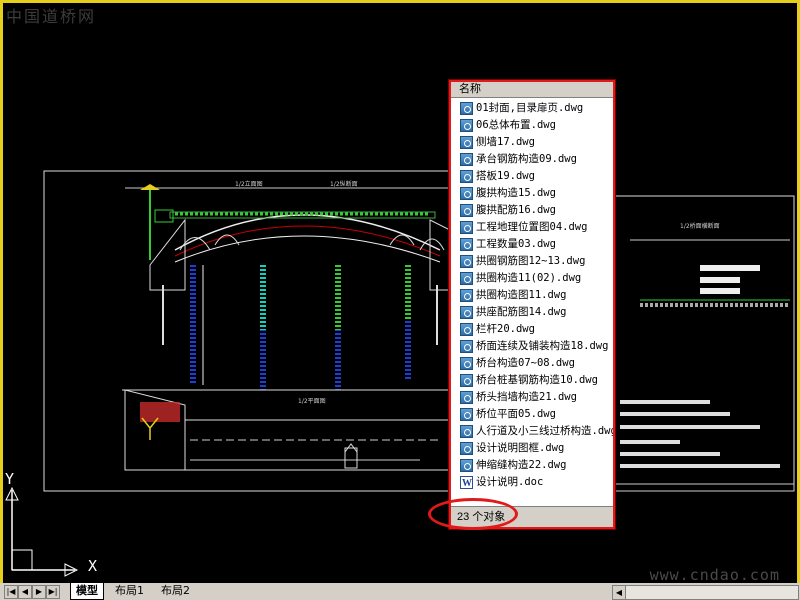 This screenshot has height=600, width=800. Describe the element at coordinates (53, 592) in the screenshot. I see `last-tab-button: ▶|` at that location.